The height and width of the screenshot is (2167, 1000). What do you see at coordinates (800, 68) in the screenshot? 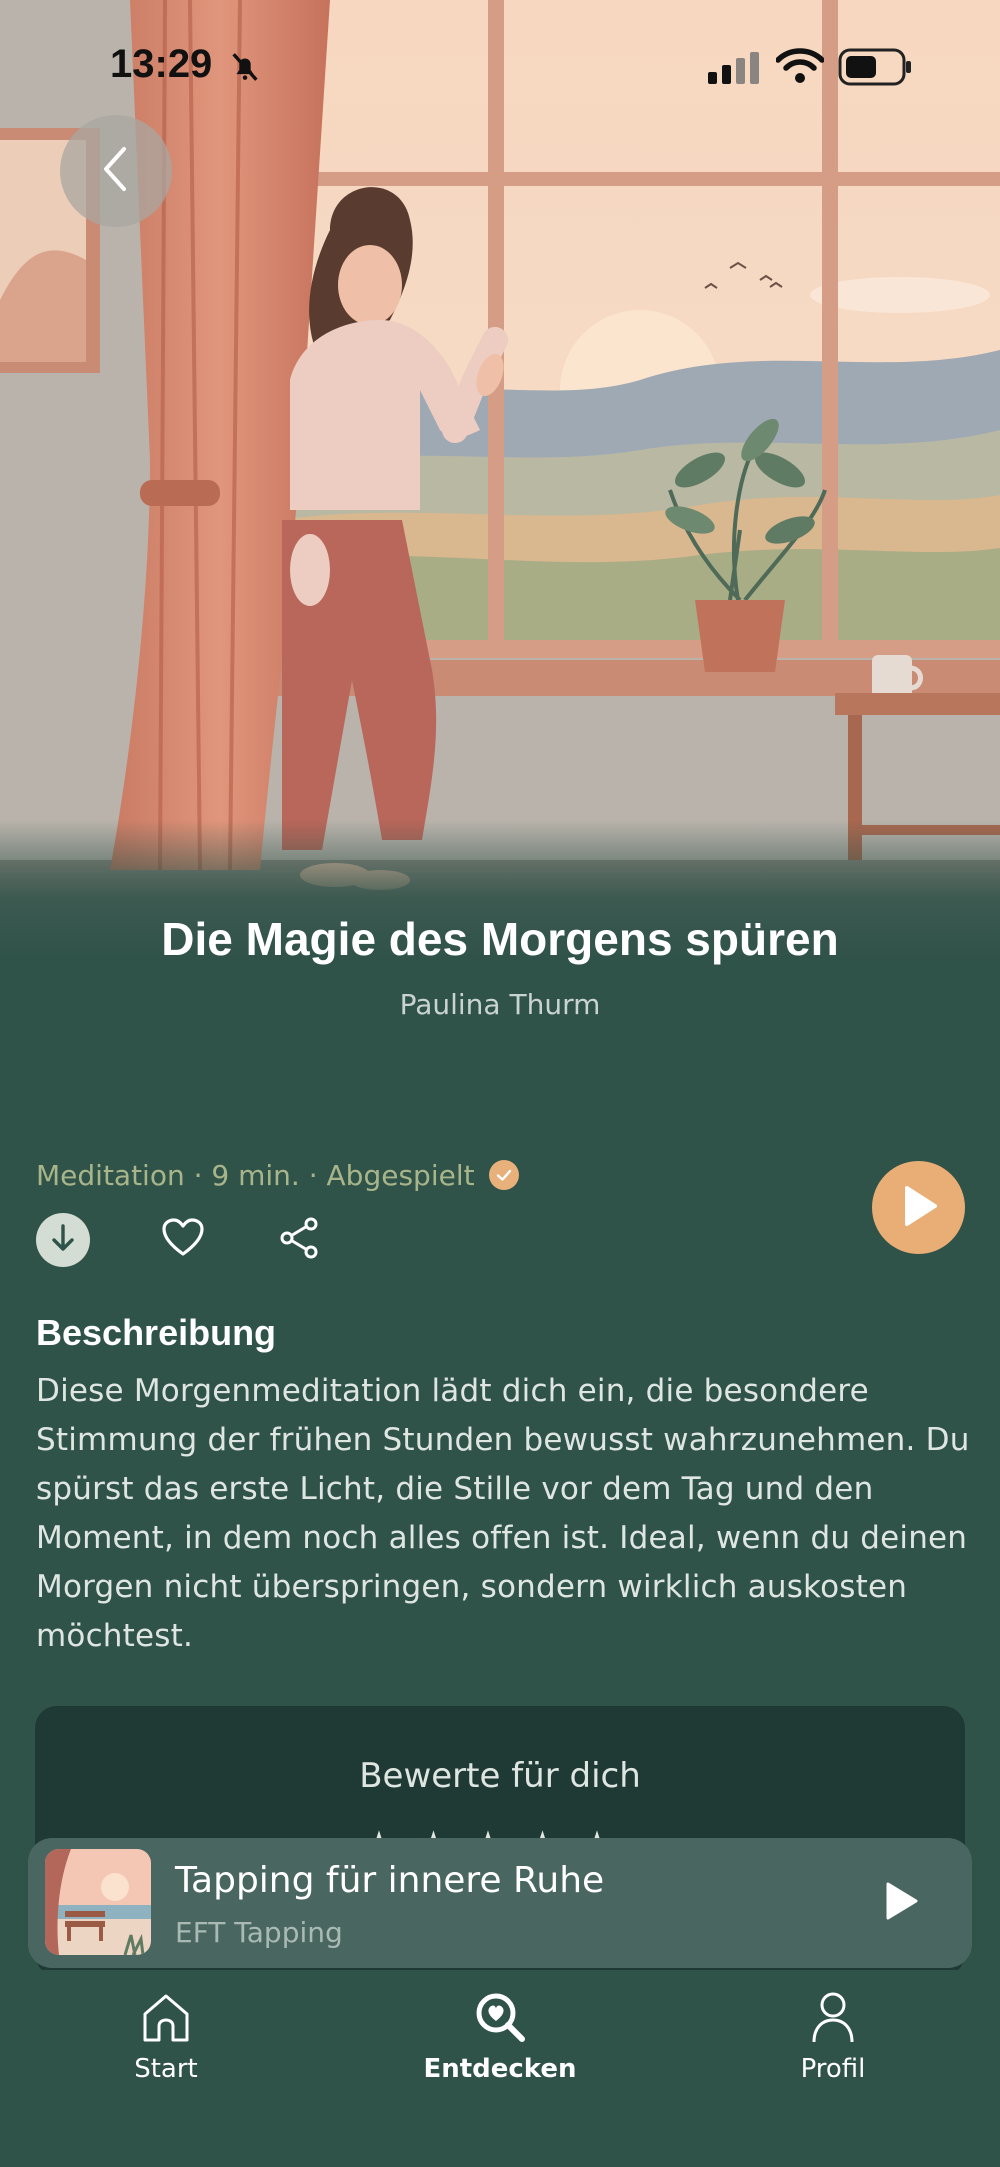
I see `wifi-icon` at bounding box center [800, 68].